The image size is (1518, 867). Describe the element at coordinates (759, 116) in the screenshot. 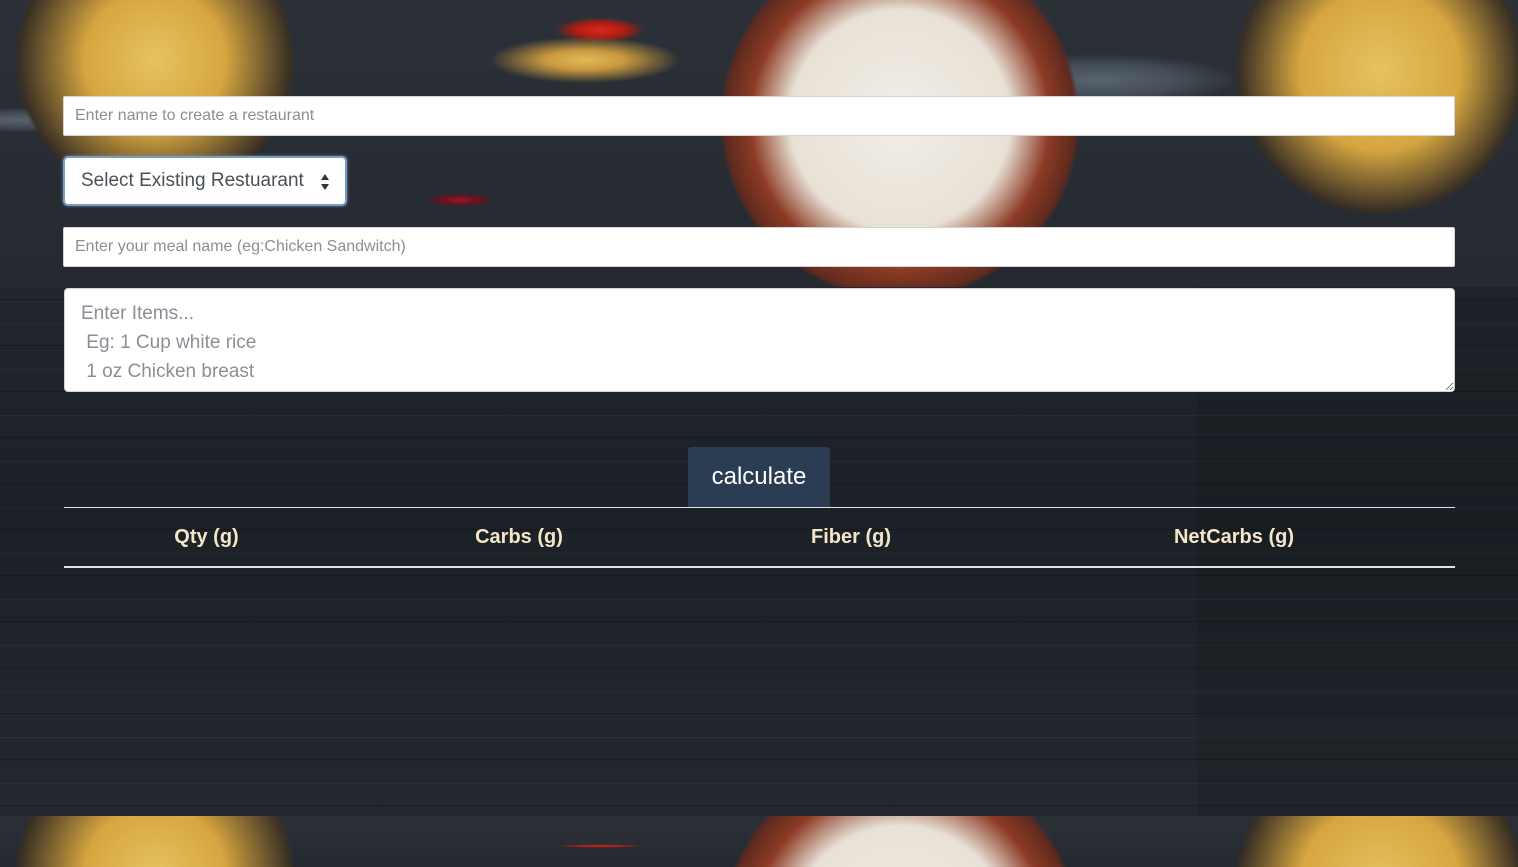

I see `restaurant-name-input` at that location.